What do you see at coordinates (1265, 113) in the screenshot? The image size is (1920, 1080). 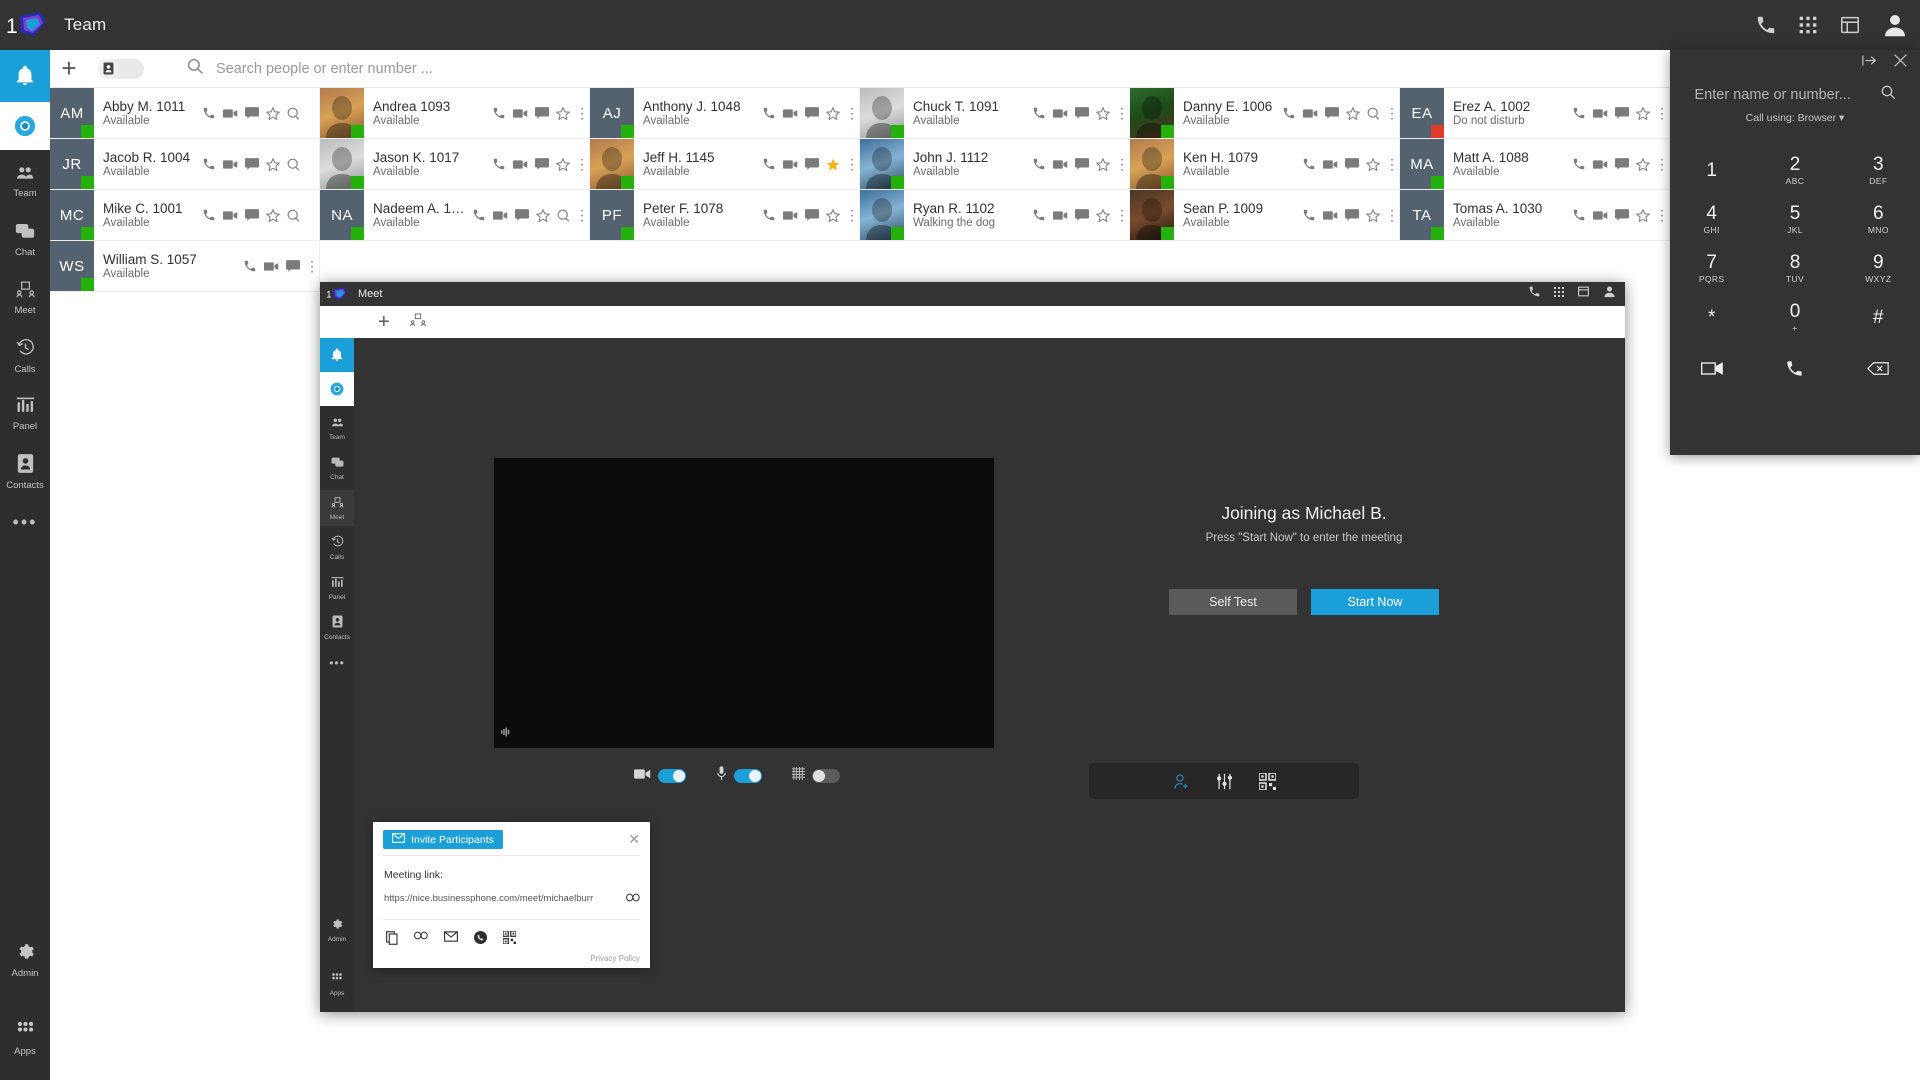 I see `contact-card: Danny E. 1006 Available ⋮` at bounding box center [1265, 113].